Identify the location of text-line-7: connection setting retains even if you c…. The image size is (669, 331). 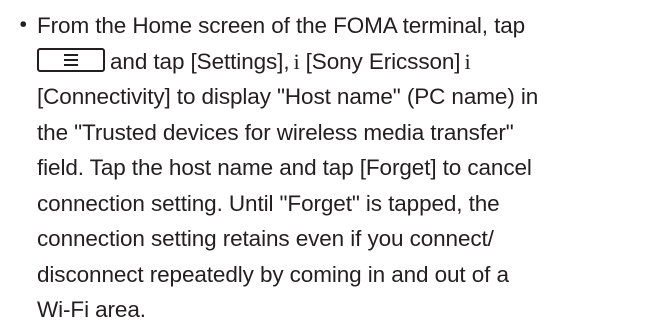
(265, 238).